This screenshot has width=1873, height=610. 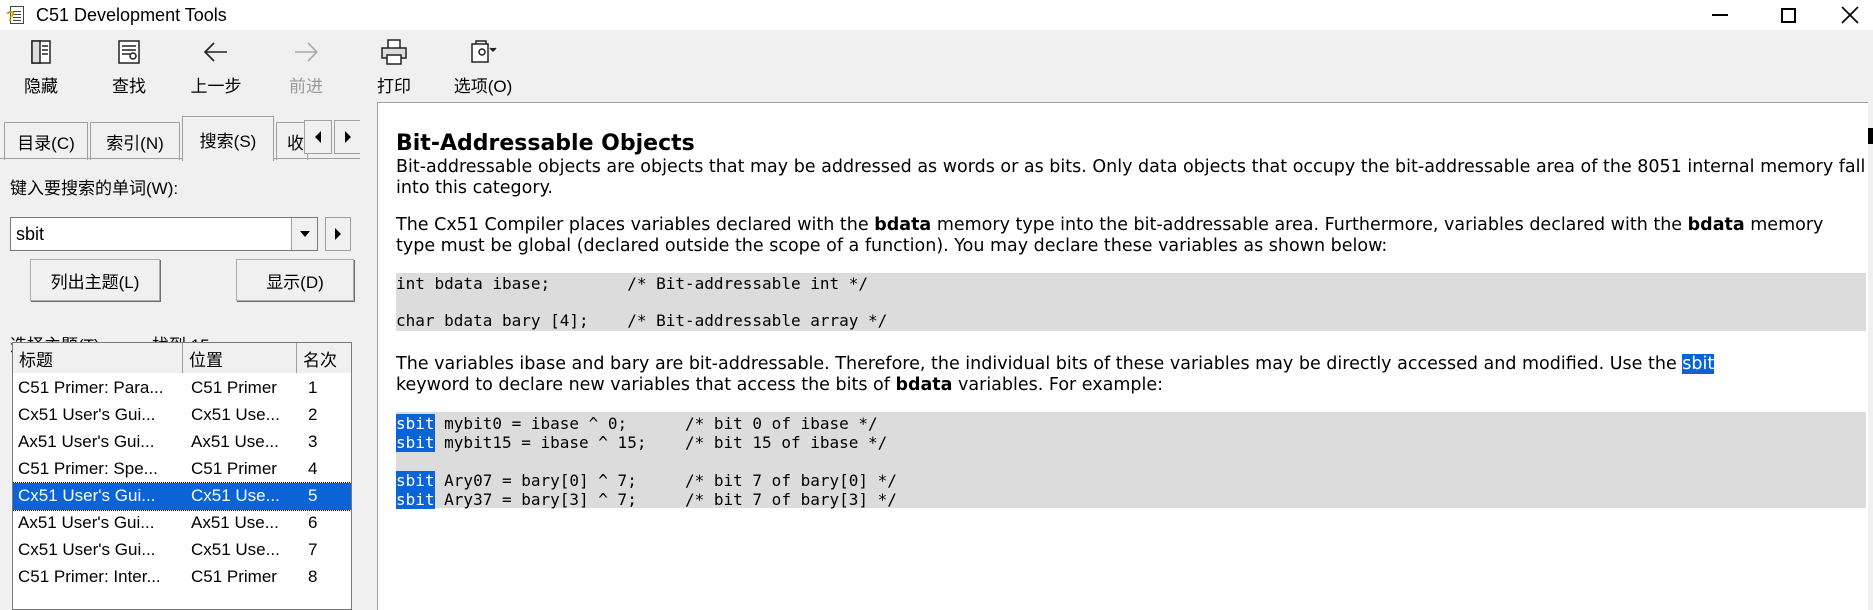 What do you see at coordinates (216, 52) in the screenshot?
I see `back-arrow-icon` at bounding box center [216, 52].